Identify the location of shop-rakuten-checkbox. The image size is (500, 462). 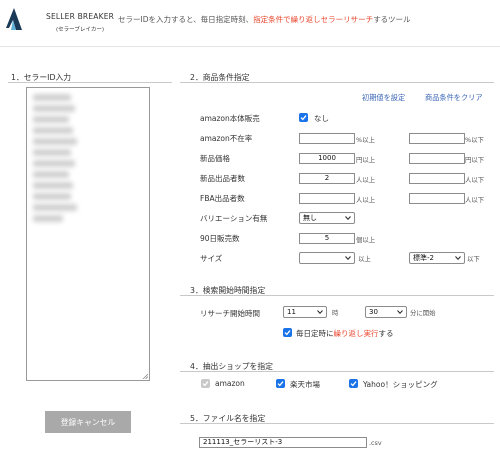
(280, 383).